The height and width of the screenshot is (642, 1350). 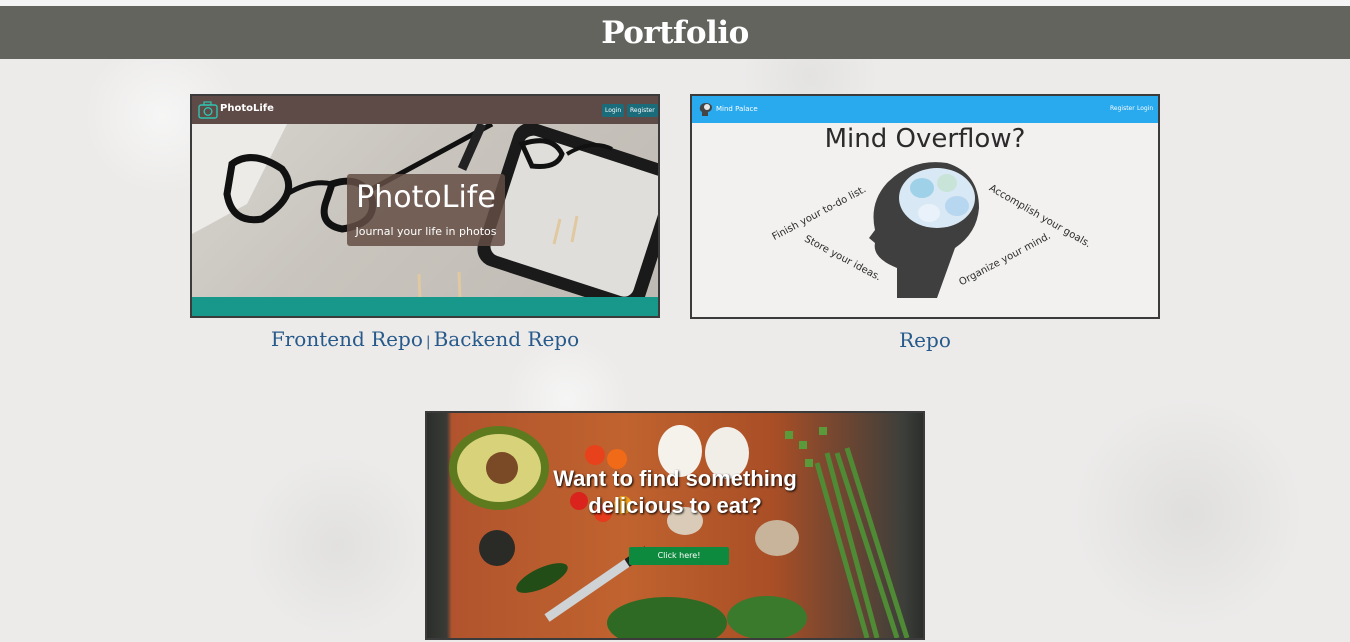 I want to click on food-finder-click-here-button: Click here!, so click(x=679, y=556).